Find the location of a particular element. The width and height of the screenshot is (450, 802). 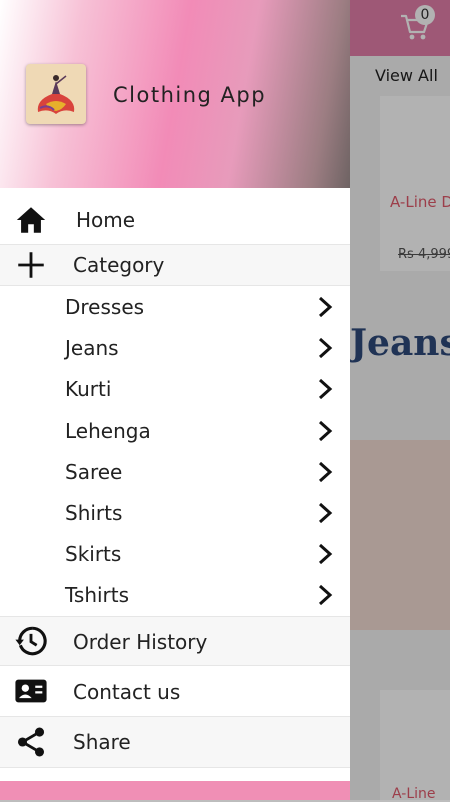

category-label: Saree is located at coordinates (94, 472).